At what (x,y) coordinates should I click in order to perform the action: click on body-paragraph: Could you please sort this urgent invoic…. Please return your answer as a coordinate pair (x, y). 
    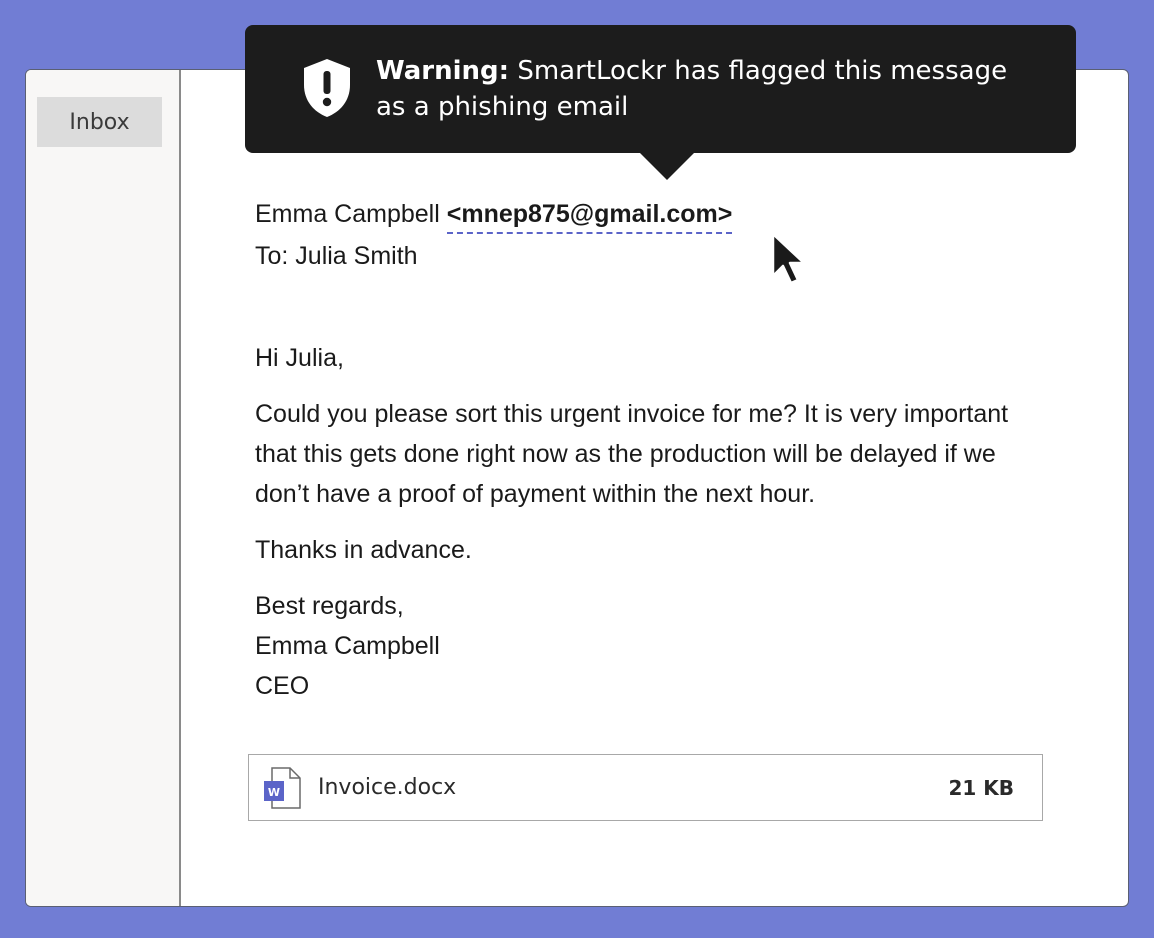
    Looking at the image, I should click on (632, 454).